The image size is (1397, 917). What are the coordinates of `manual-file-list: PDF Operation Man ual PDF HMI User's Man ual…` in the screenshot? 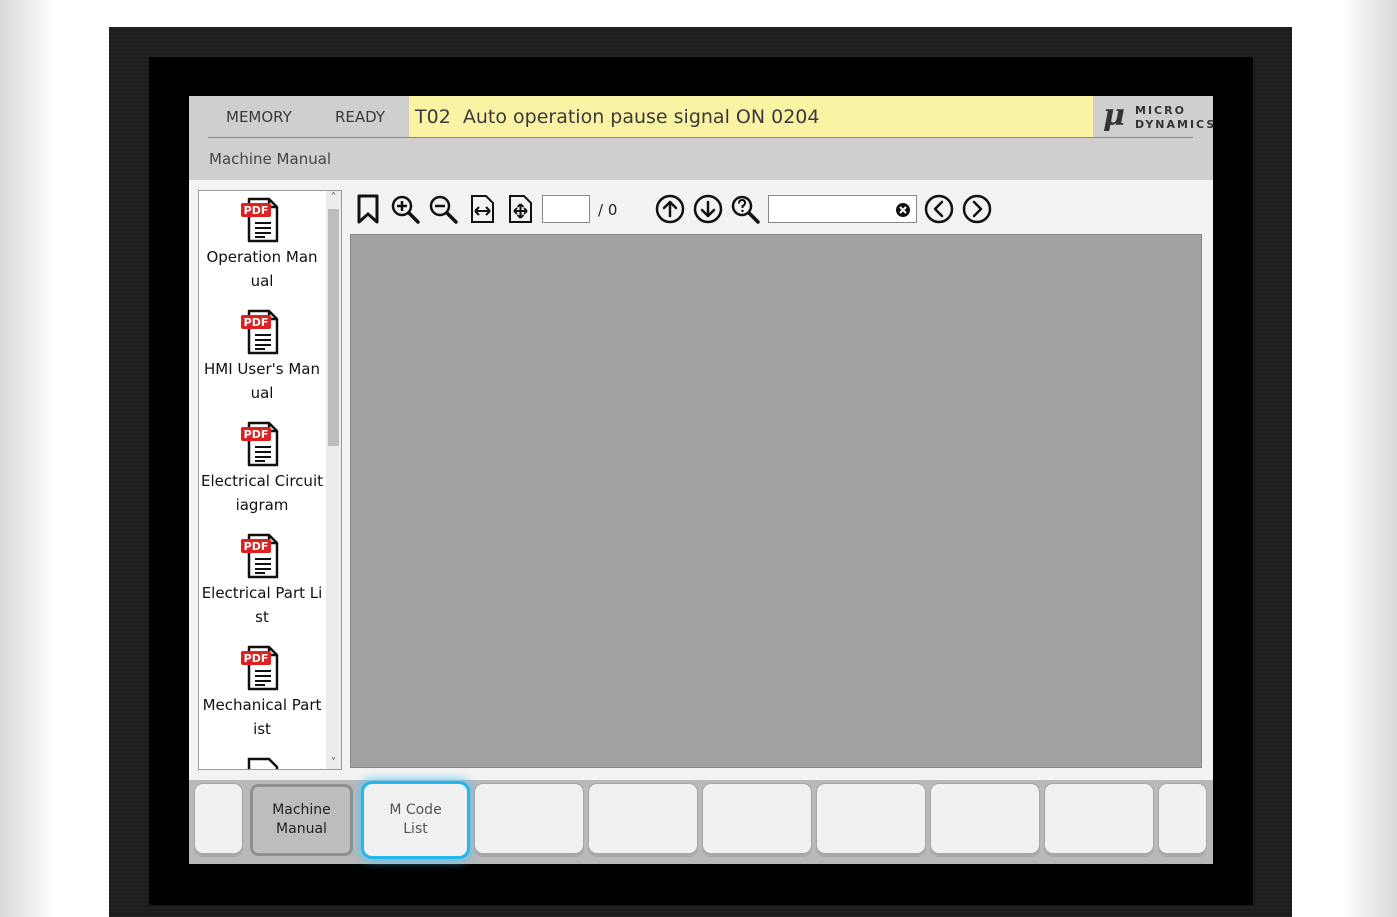 It's located at (270, 480).